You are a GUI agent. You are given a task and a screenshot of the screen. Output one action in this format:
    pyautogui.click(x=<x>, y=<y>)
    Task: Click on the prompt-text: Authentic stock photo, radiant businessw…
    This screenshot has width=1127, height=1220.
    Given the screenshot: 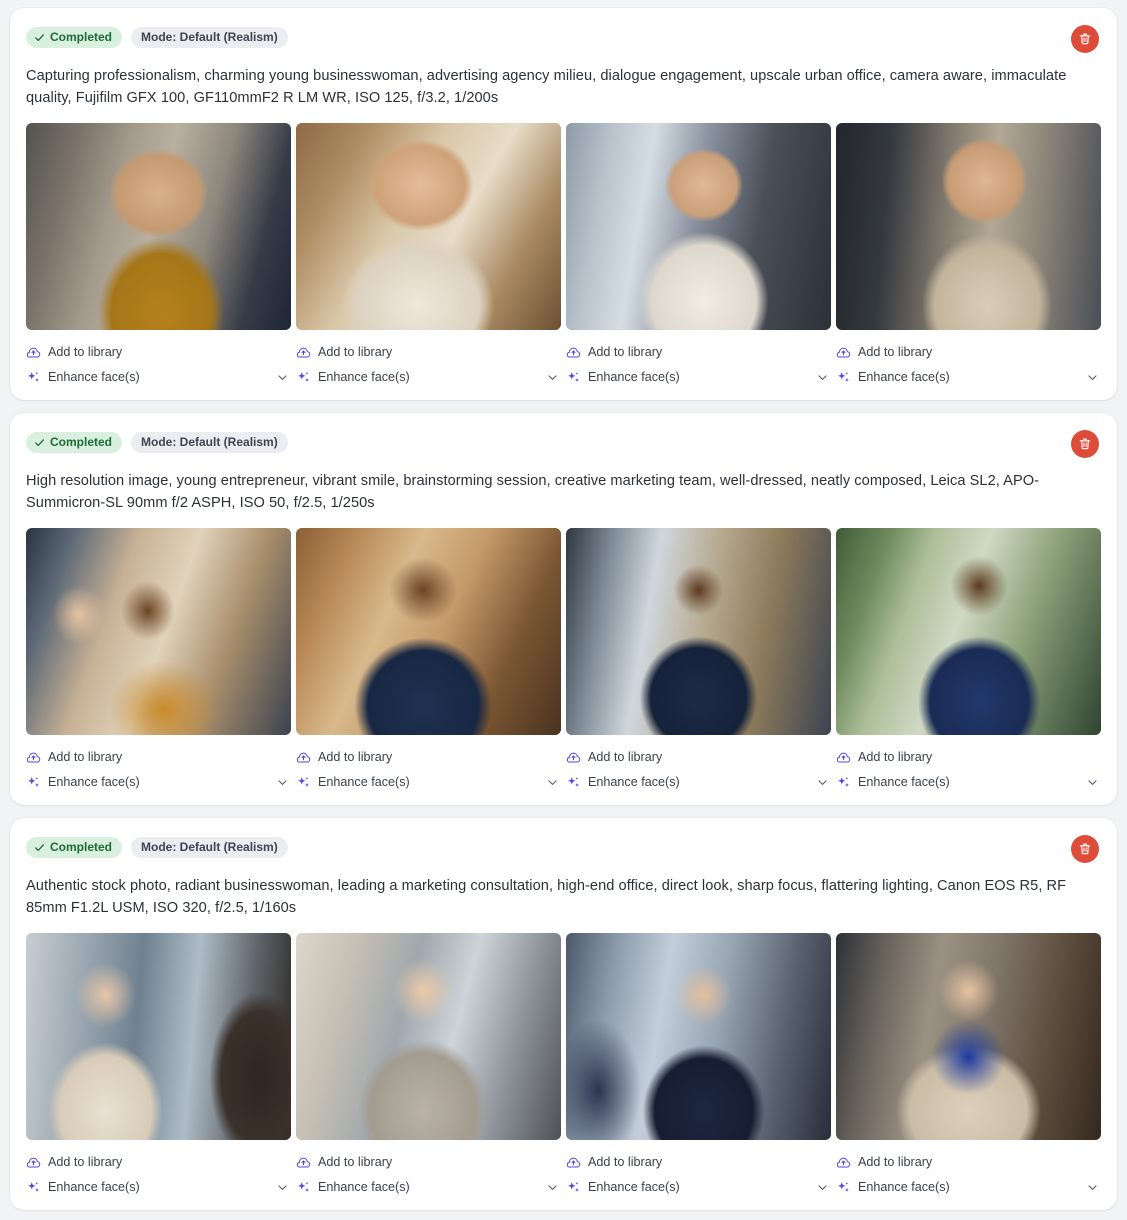 What is the action you would take?
    pyautogui.click(x=546, y=897)
    